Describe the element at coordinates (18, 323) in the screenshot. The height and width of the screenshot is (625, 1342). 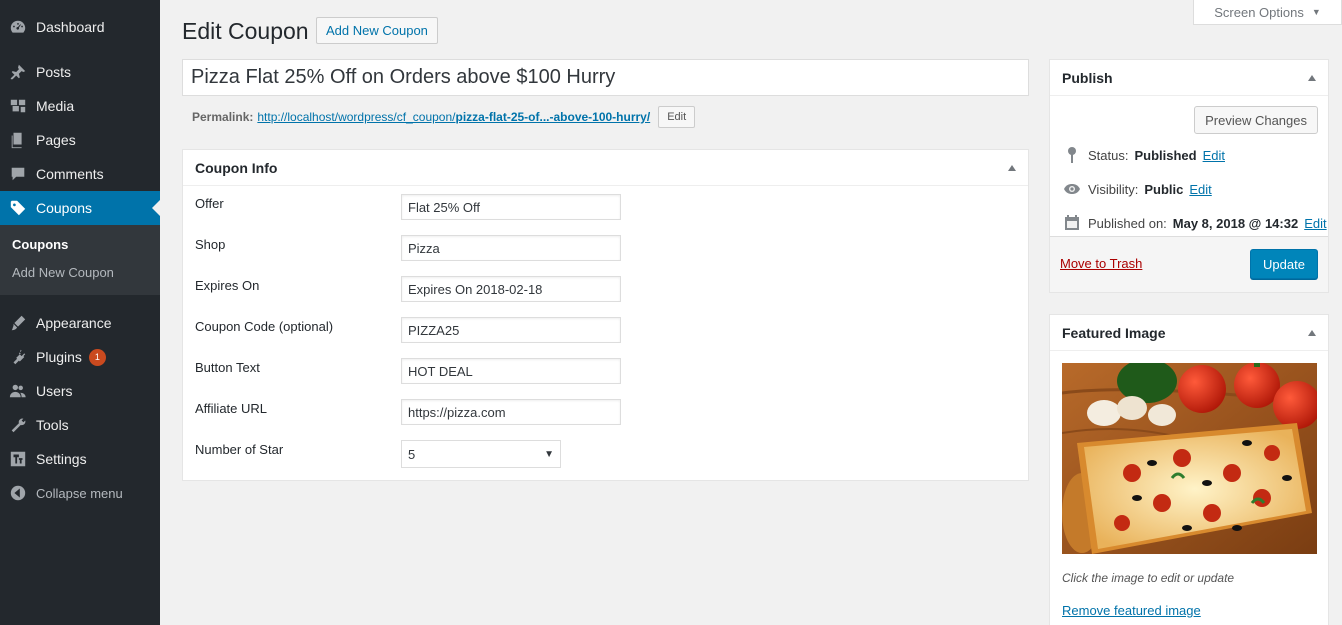
I see `brush-icon` at that location.